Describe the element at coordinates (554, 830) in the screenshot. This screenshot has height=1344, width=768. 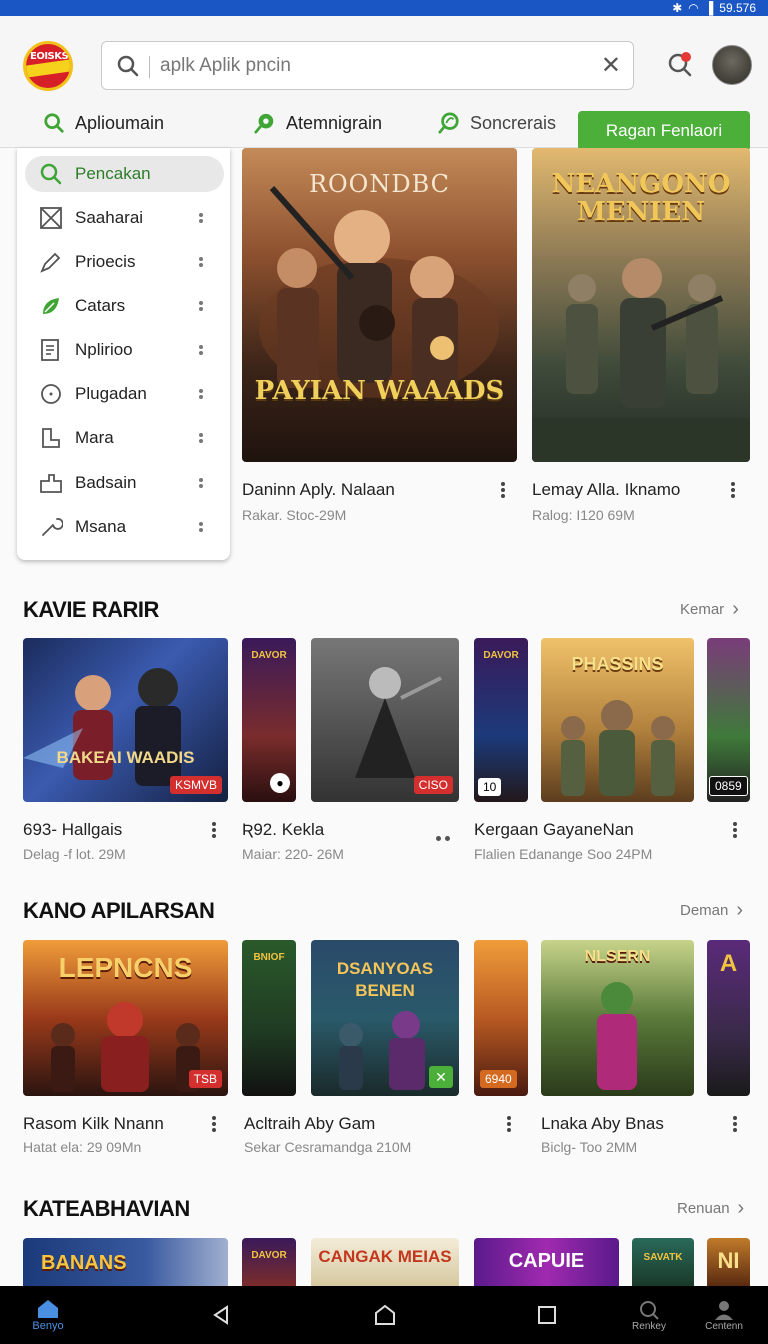
I see `game-title: Kergaan GayaneNan` at that location.